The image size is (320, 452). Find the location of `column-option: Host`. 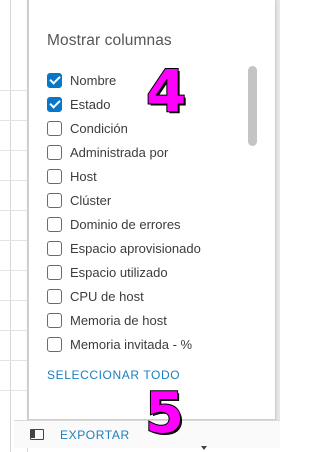

column-option: Host is located at coordinates (147, 176).